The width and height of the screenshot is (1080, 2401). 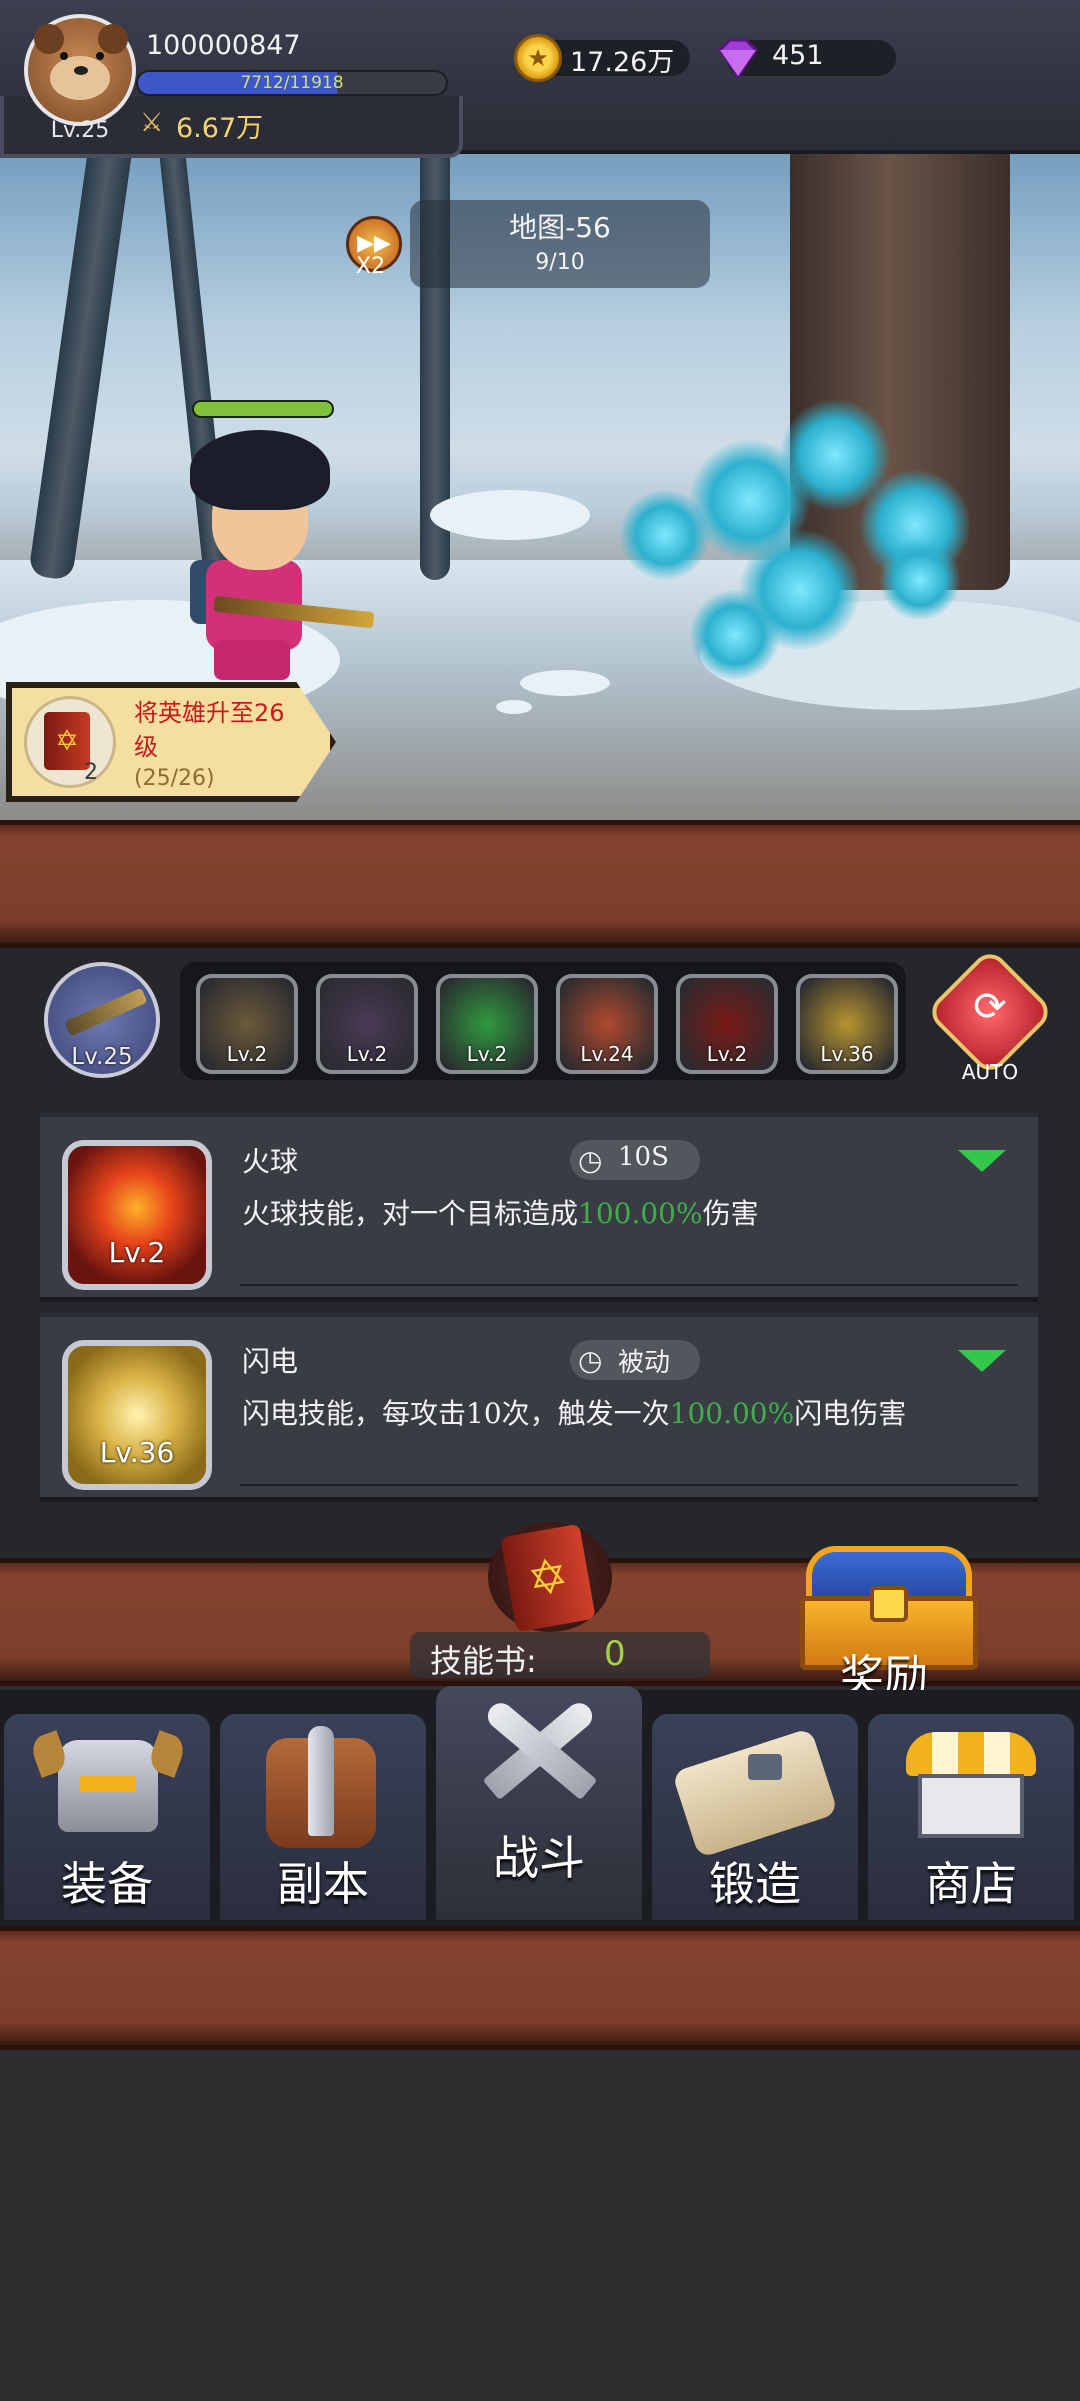 What do you see at coordinates (223, 45) in the screenshot?
I see `player-id: 100000847` at bounding box center [223, 45].